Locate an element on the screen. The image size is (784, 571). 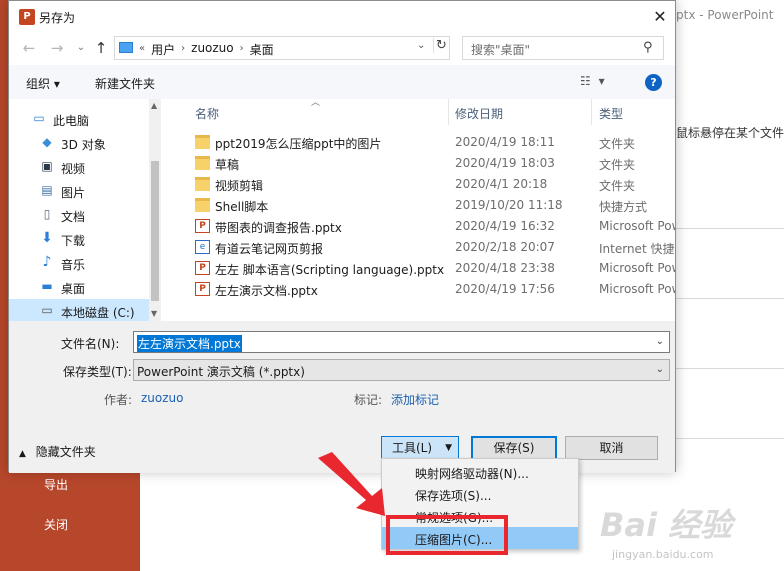
download-icon: ⬇ is located at coordinates (47, 238).